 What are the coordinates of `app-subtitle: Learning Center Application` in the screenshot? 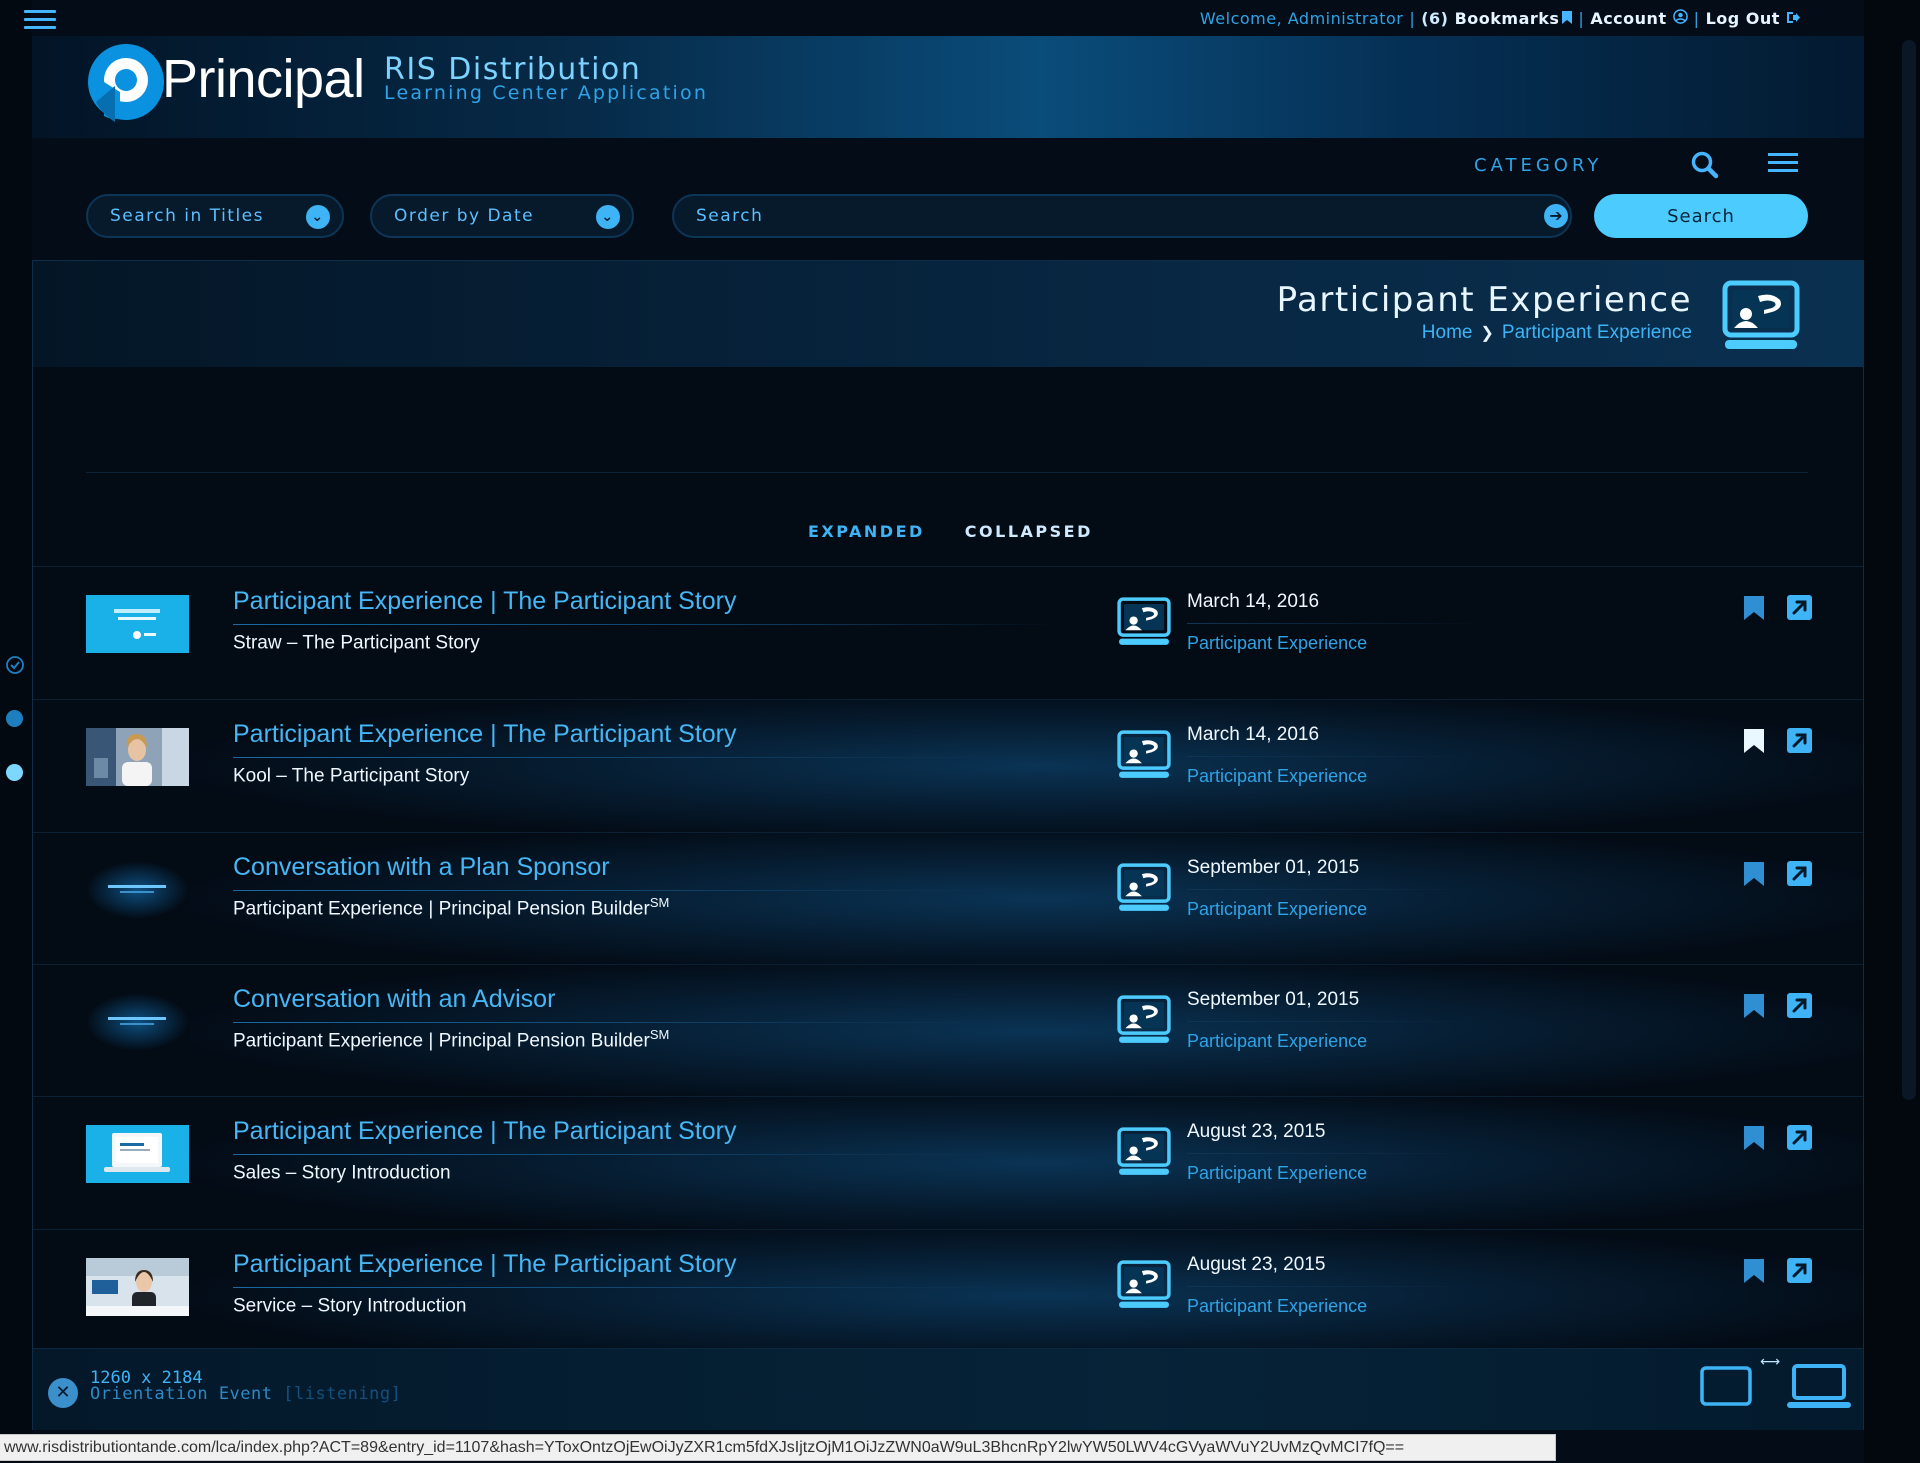 It's located at (546, 93).